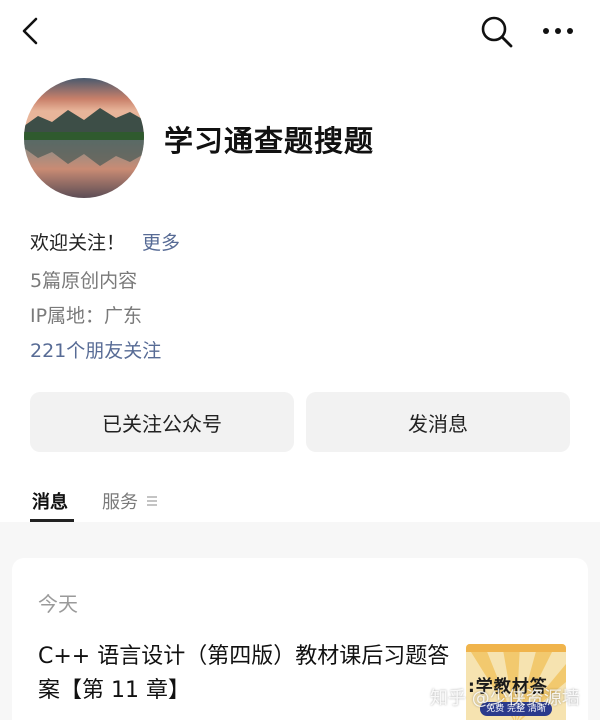 This screenshot has height=720, width=600. What do you see at coordinates (248, 674) in the screenshot?
I see `article-title: C++ 语言设计（第四版）教材课后习题答案【第 11 章】` at bounding box center [248, 674].